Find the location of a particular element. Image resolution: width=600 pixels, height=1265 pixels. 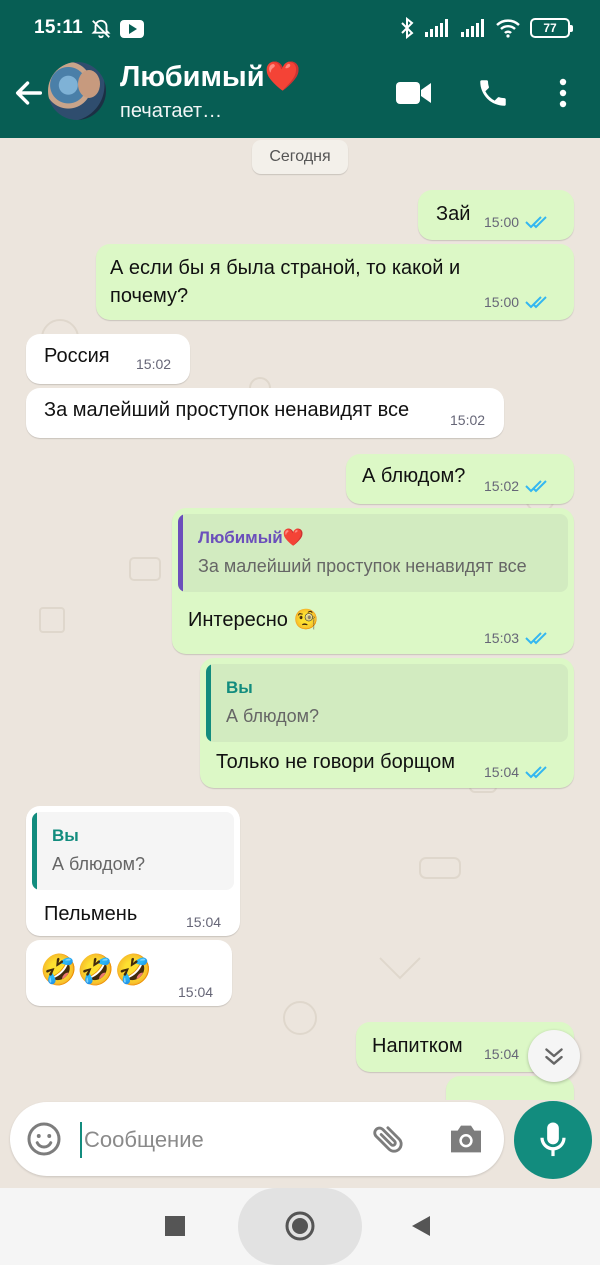

battery-indicator: 77 is located at coordinates (551, 28).